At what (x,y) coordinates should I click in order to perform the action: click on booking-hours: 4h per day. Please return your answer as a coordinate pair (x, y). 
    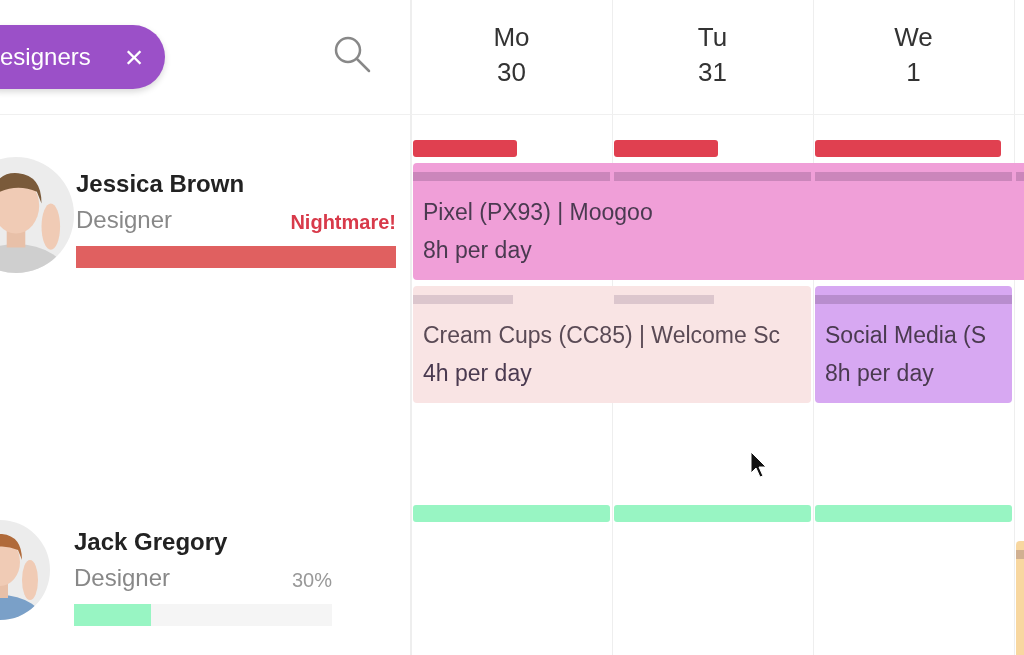
    Looking at the image, I should click on (477, 373).